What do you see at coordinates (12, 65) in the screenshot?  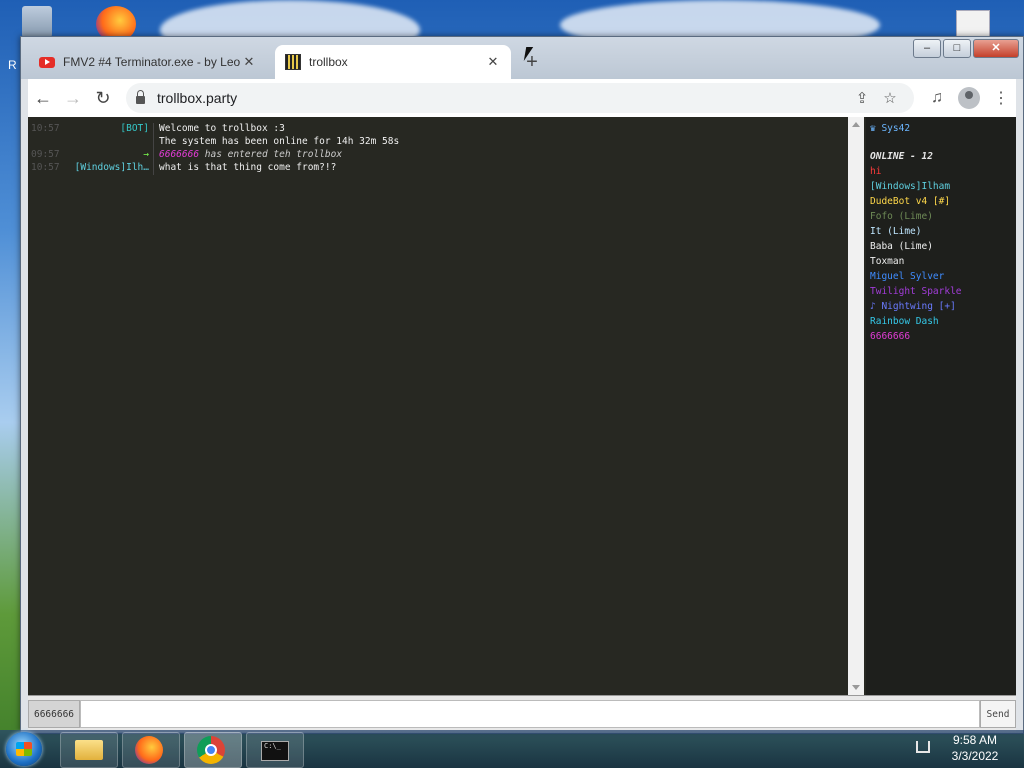 I see `desktop-icon-label: R` at bounding box center [12, 65].